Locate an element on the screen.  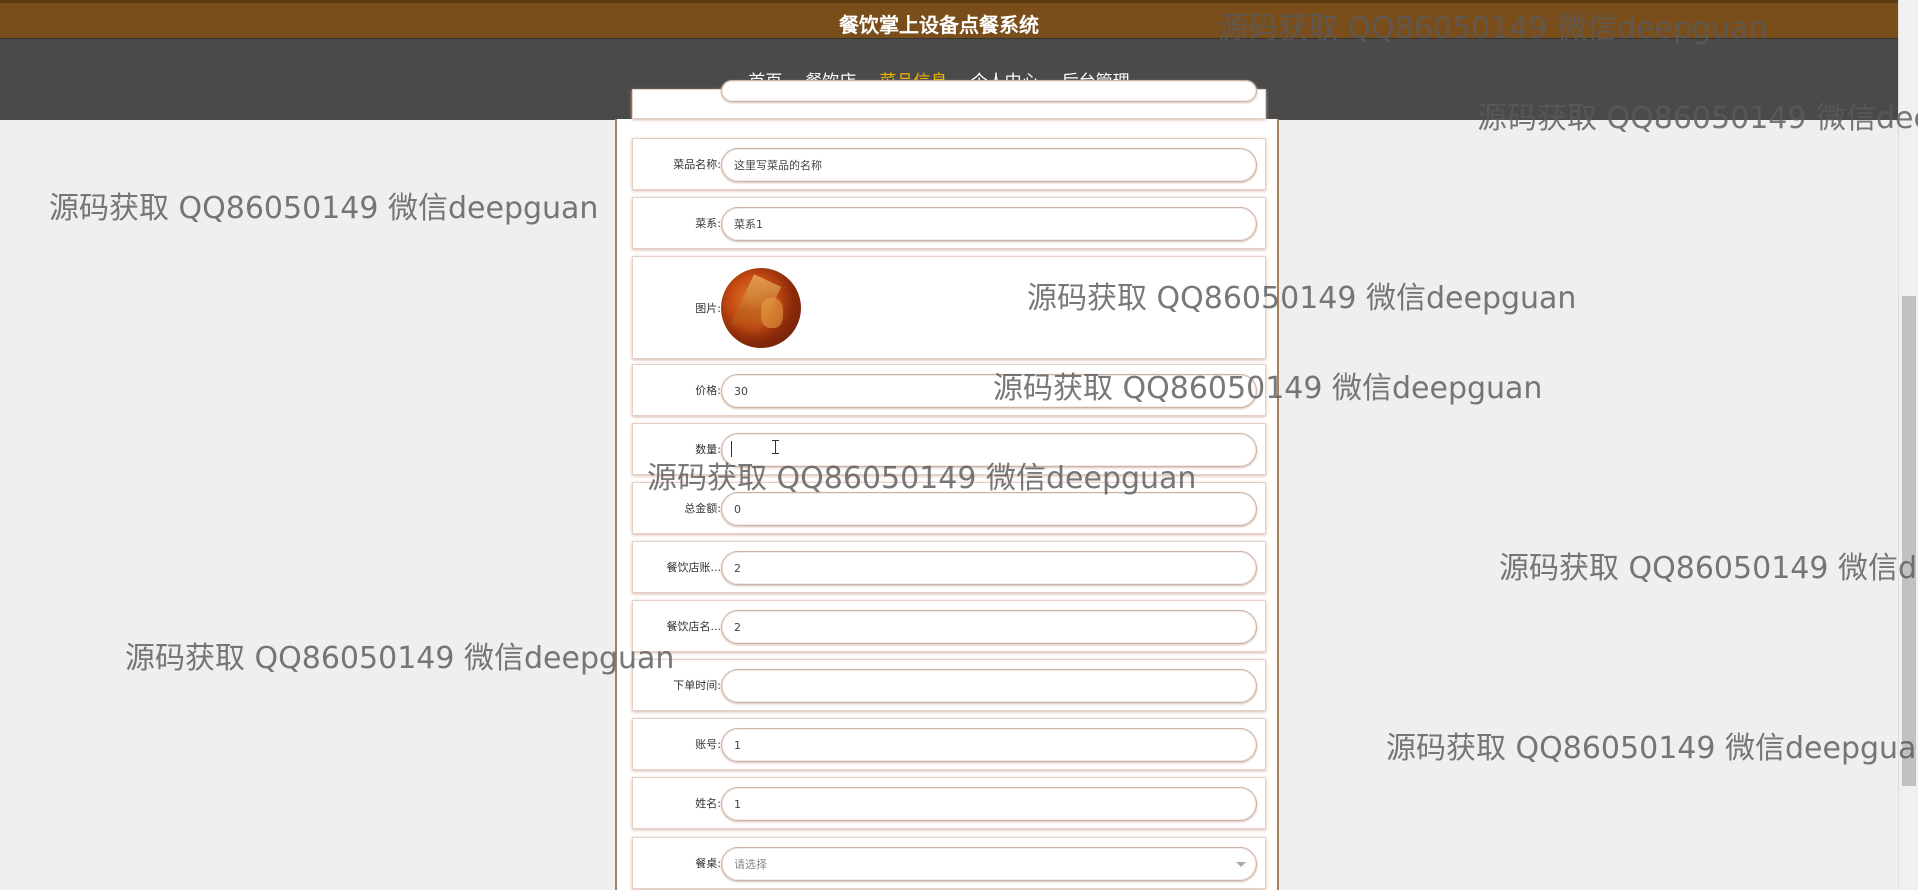
price-label: 价格: is located at coordinates (708, 390).